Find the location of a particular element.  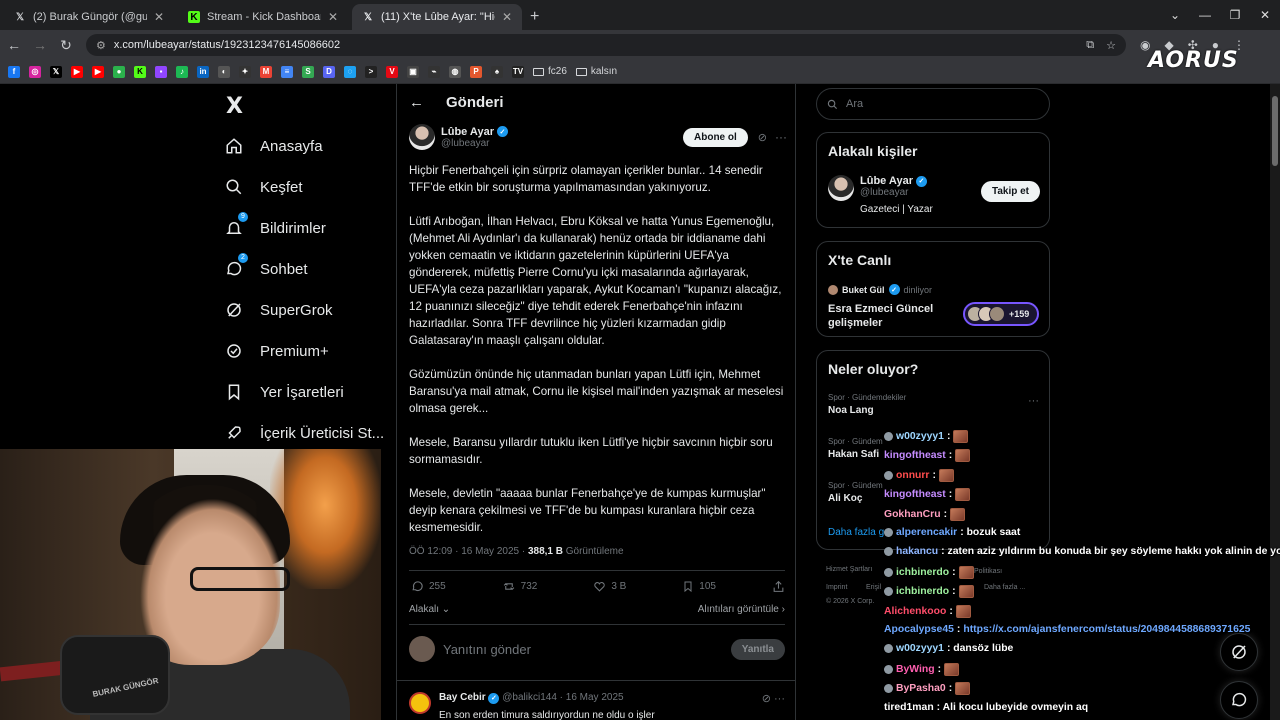

sidebar-item-bookmarks: Yer İşaretleri is located at coordinates (284, 392).